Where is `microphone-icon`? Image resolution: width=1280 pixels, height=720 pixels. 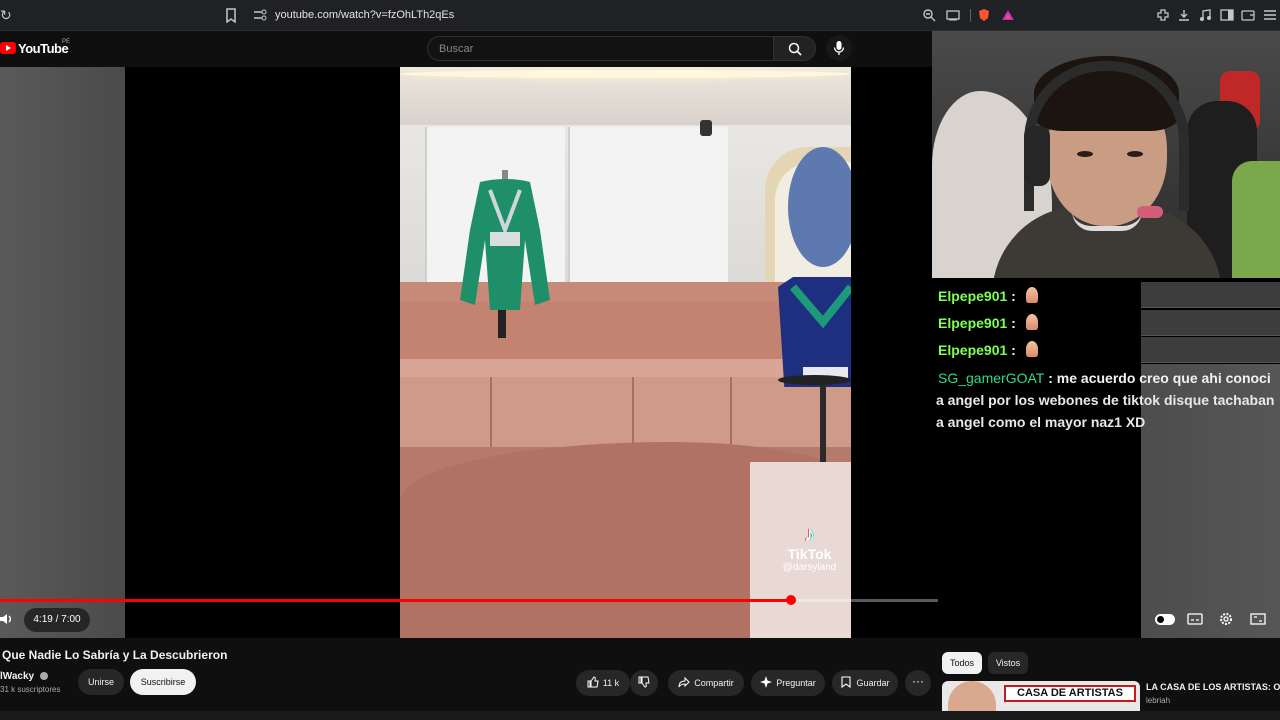 microphone-icon is located at coordinates (839, 48).